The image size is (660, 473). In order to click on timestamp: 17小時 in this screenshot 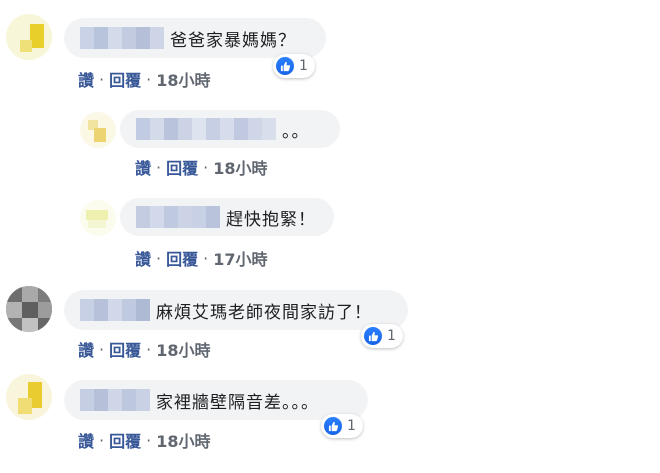, I will do `click(240, 258)`.